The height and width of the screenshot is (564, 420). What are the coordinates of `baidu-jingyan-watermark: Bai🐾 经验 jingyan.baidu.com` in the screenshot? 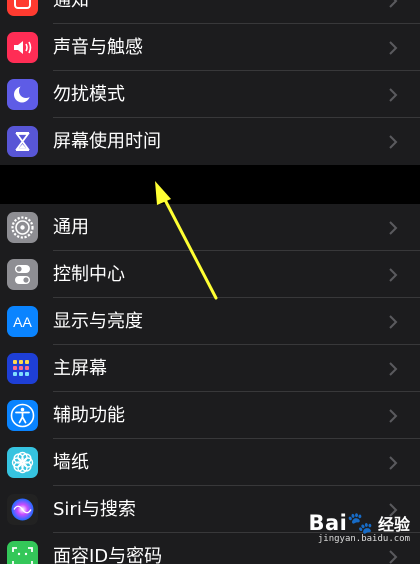 It's located at (359, 527).